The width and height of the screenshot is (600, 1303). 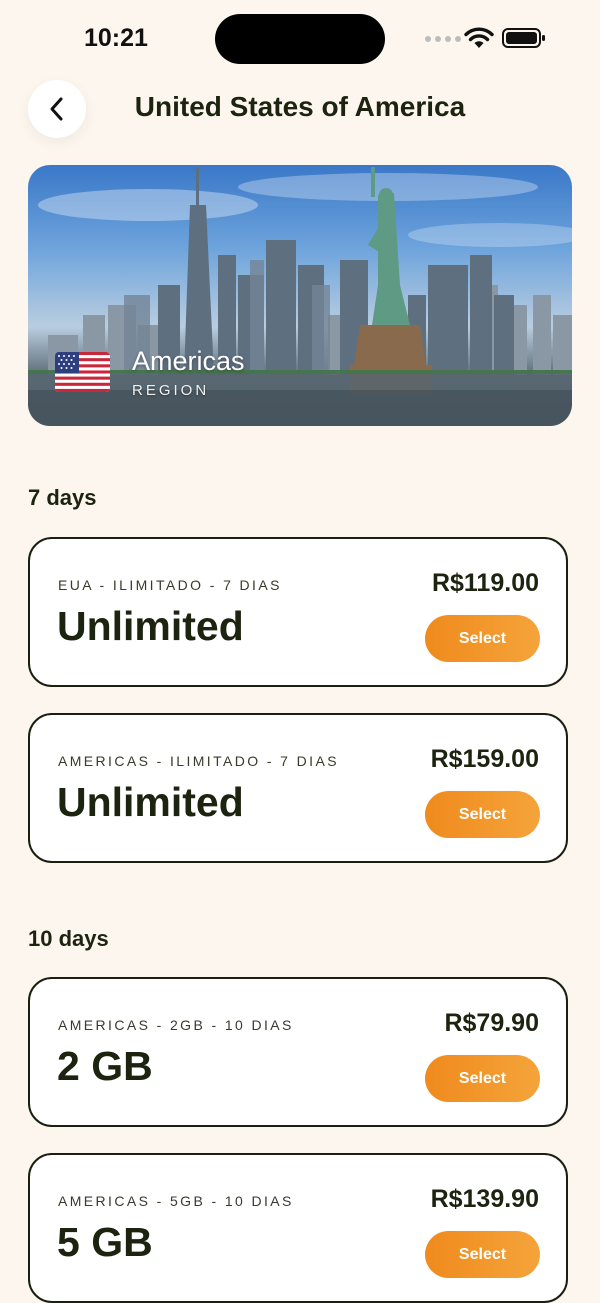 What do you see at coordinates (479, 37) in the screenshot?
I see `wifi-icon` at bounding box center [479, 37].